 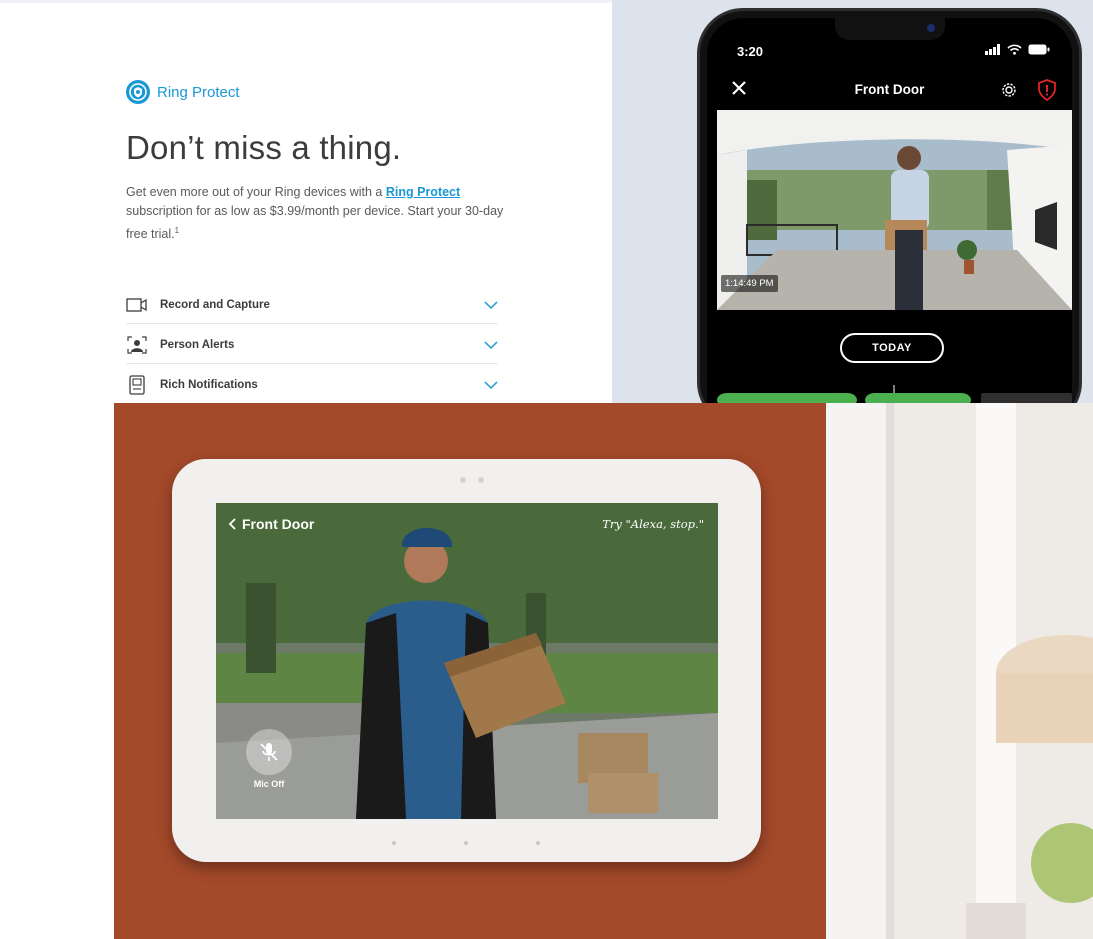 I want to click on status-icons, so click(x=1017, y=49).